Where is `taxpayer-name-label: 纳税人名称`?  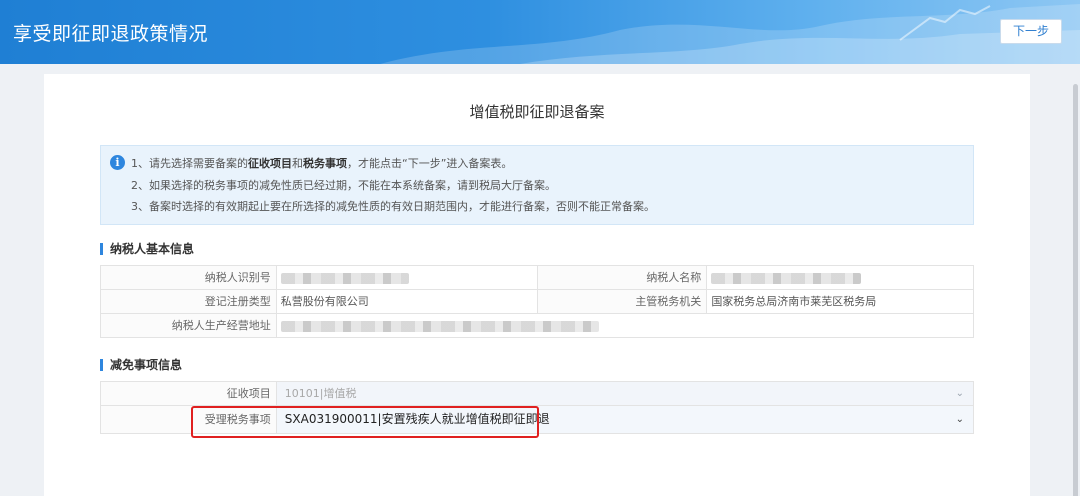 taxpayer-name-label: 纳税人名称 is located at coordinates (622, 278).